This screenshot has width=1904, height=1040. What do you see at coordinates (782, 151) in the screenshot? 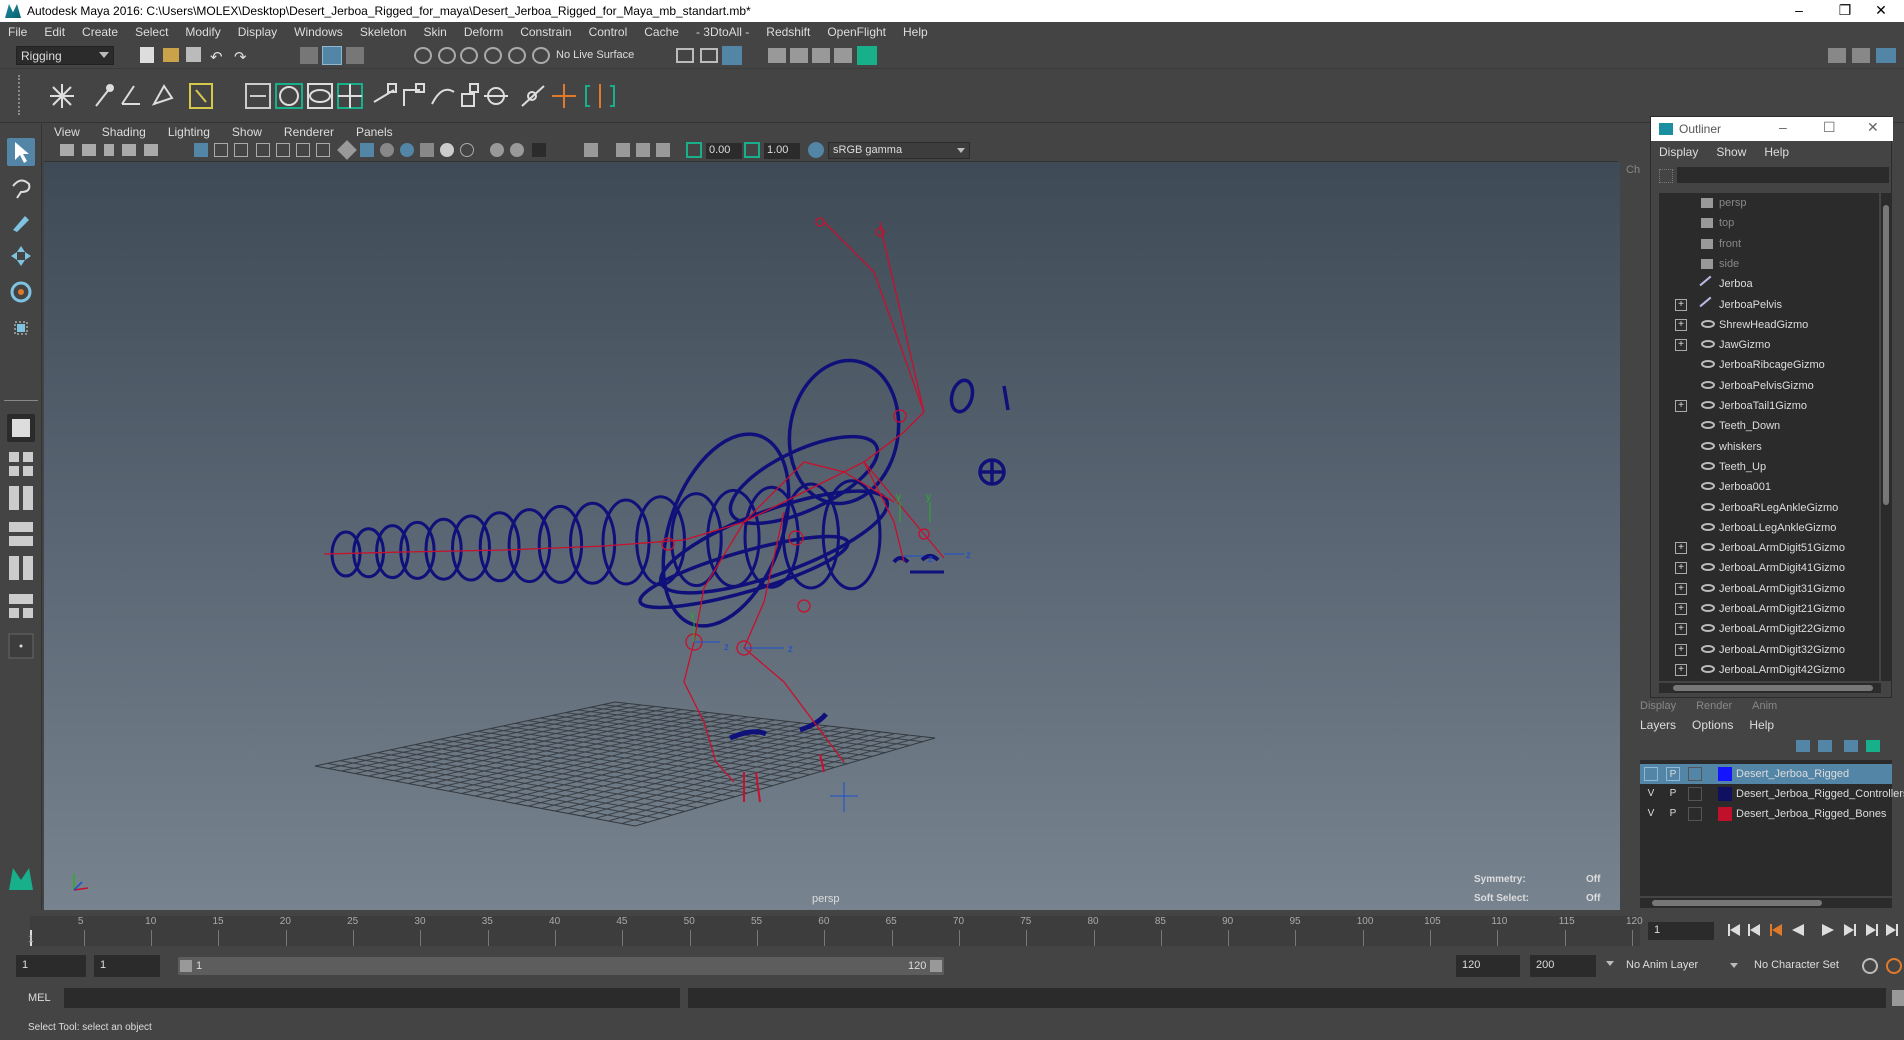
I see `gamma-field: 1.00` at bounding box center [782, 151].